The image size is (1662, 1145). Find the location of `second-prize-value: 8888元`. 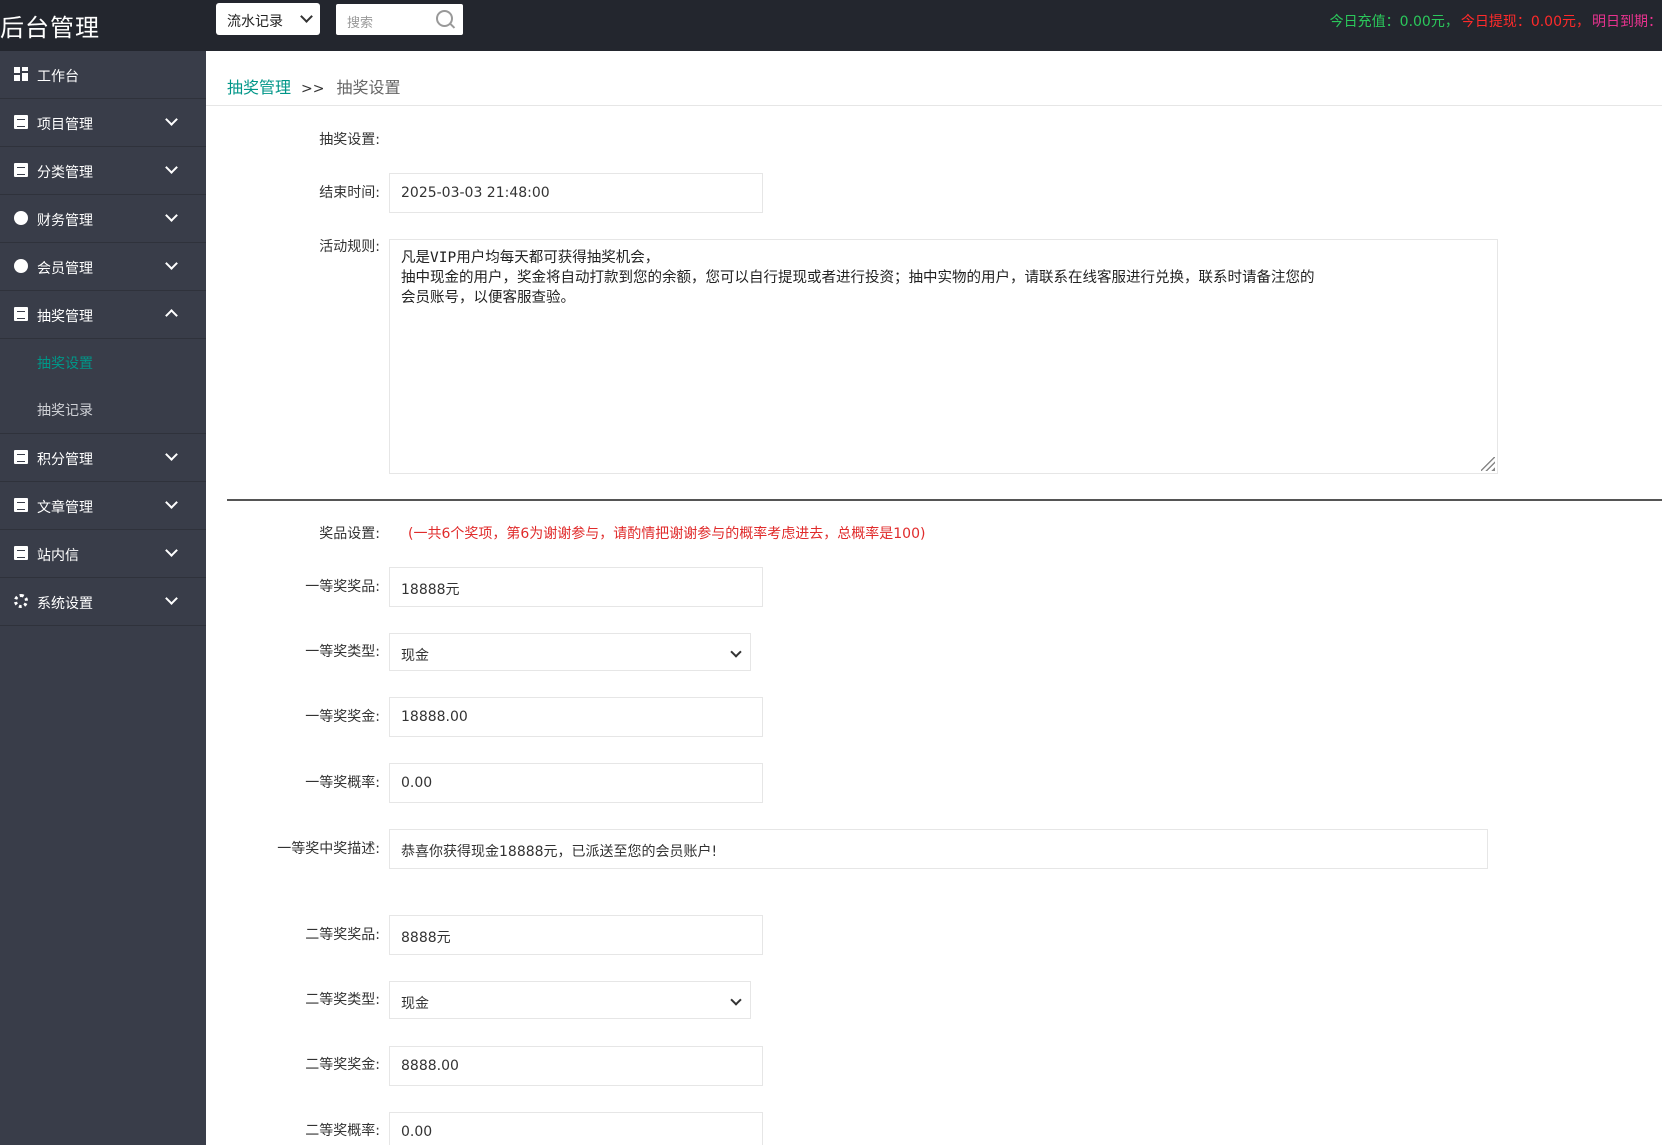

second-prize-value: 8888元 is located at coordinates (426, 938).